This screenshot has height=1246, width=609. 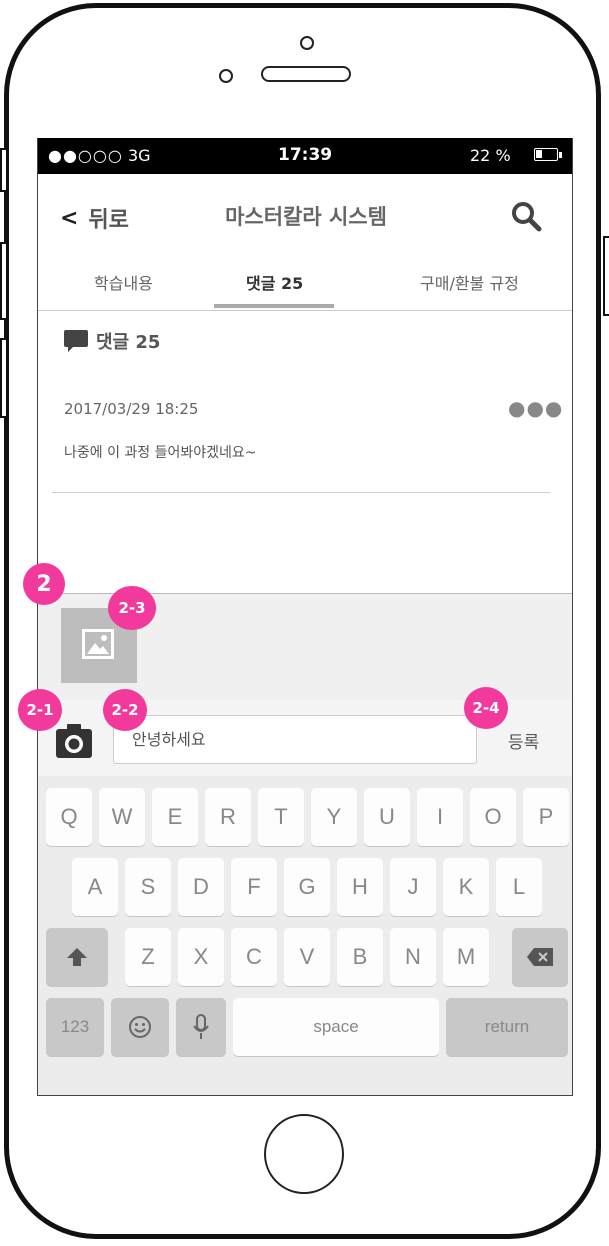 I want to click on comment-date: 2017/03/29 18:25, so click(x=131, y=409).